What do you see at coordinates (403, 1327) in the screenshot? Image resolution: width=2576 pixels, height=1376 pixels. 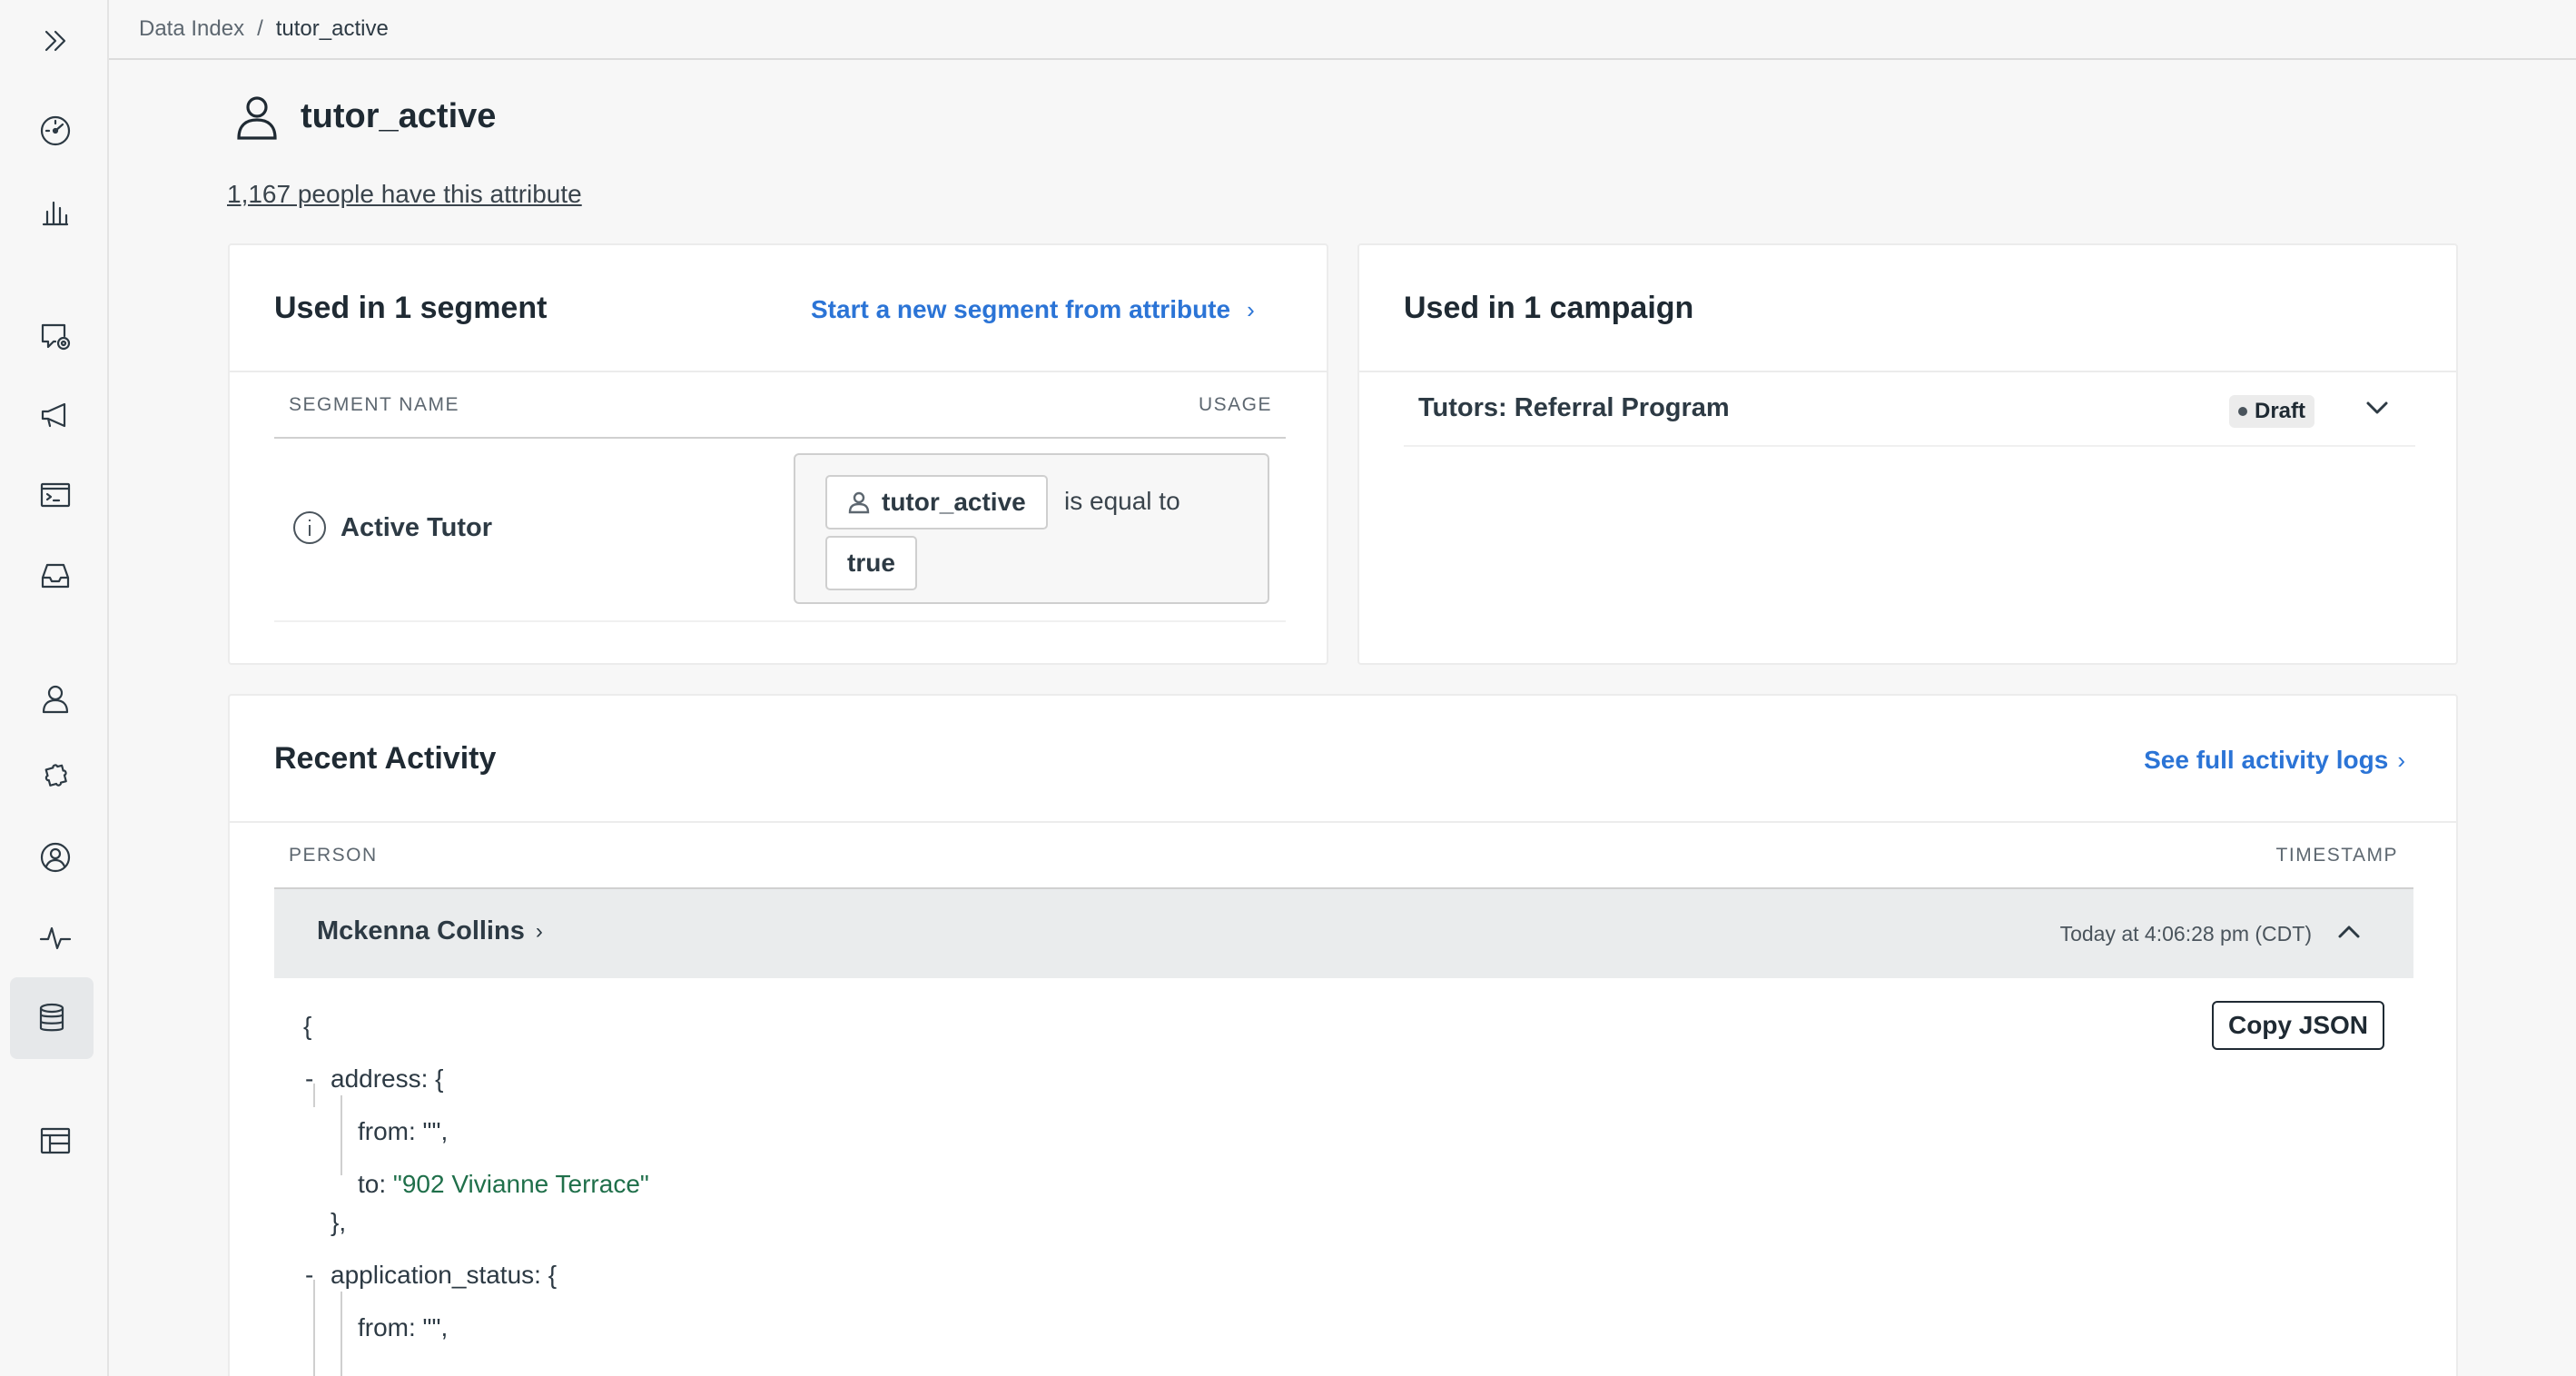 I see `json-application-status-from: from: "",` at bounding box center [403, 1327].